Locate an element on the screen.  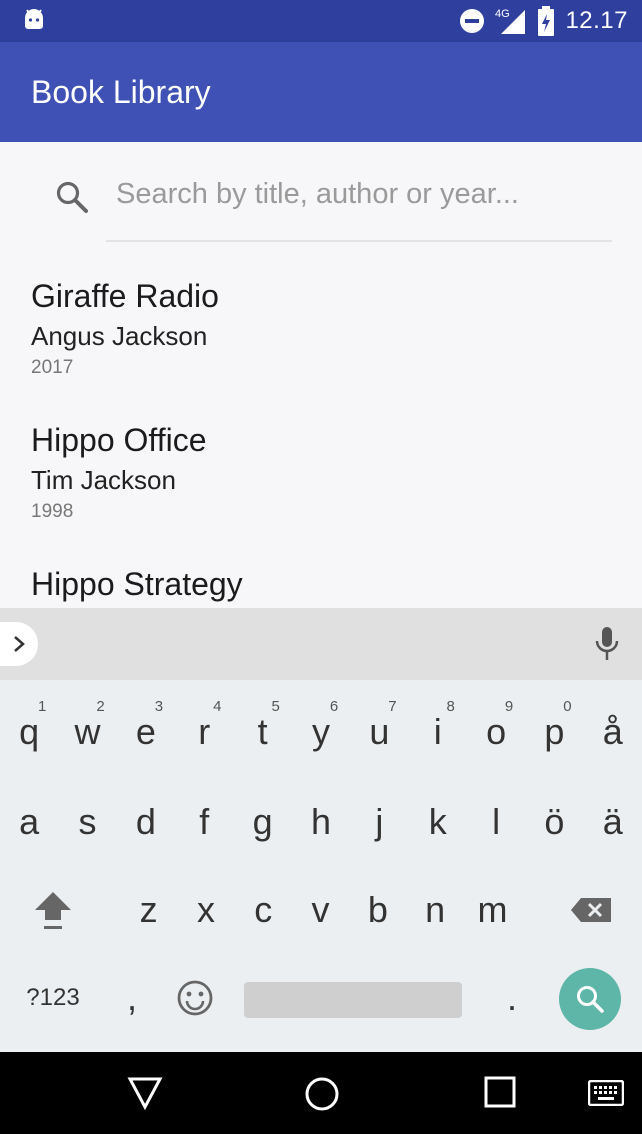
key-label: q is located at coordinates (29, 731).